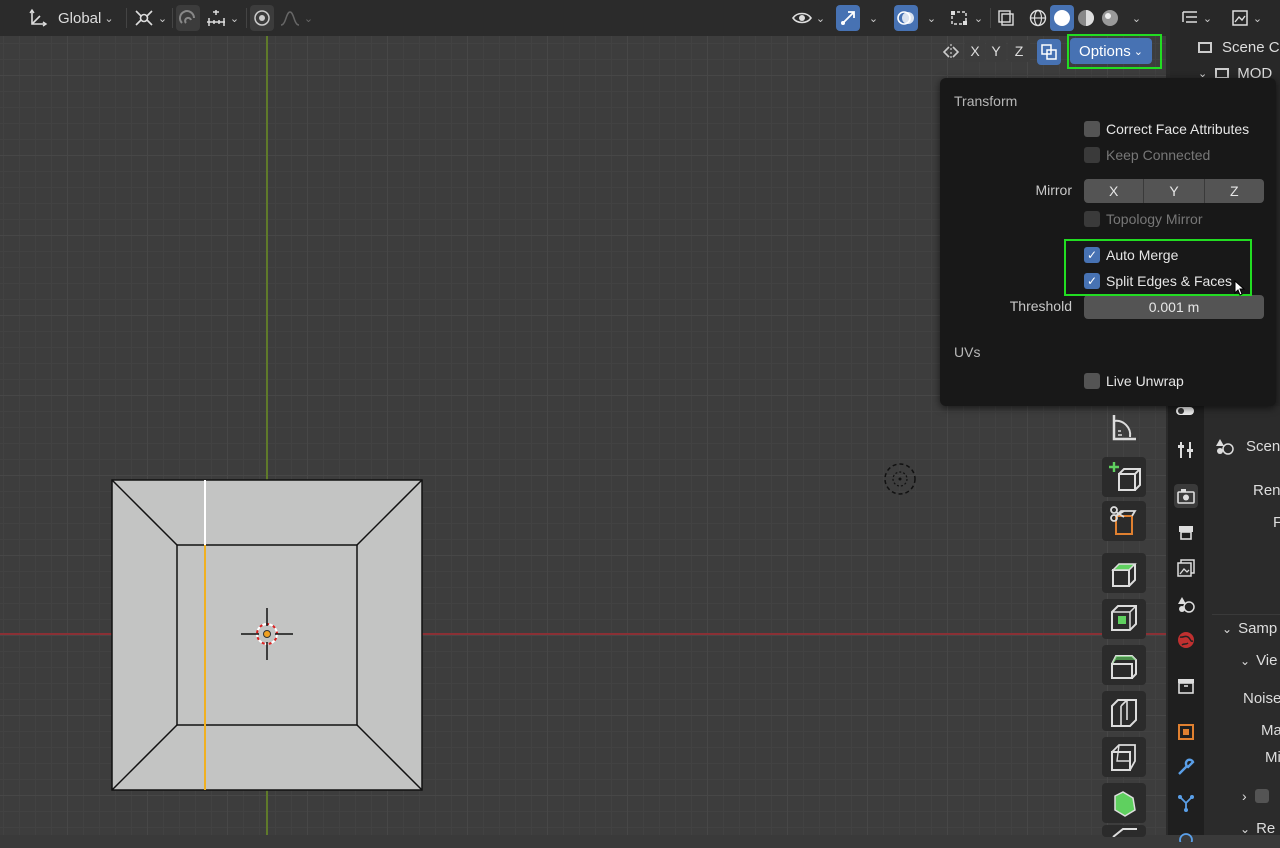 The height and width of the screenshot is (848, 1280). What do you see at coordinates (906, 18) in the screenshot?
I see `overlay-toggle` at bounding box center [906, 18].